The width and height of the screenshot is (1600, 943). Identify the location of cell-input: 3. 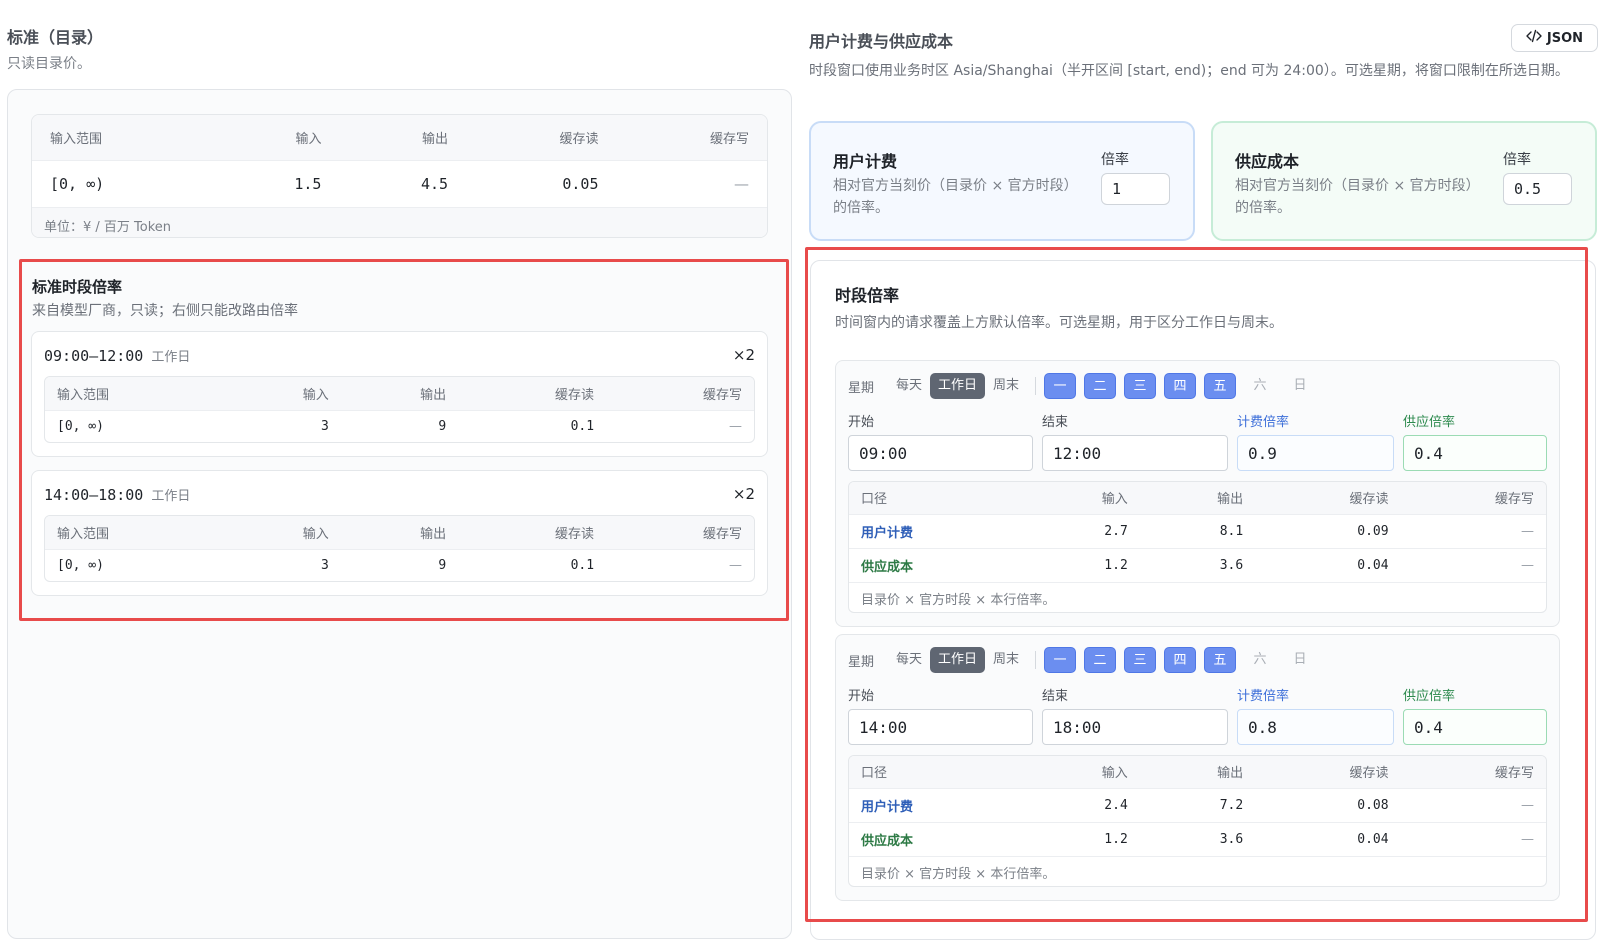
(324, 566).